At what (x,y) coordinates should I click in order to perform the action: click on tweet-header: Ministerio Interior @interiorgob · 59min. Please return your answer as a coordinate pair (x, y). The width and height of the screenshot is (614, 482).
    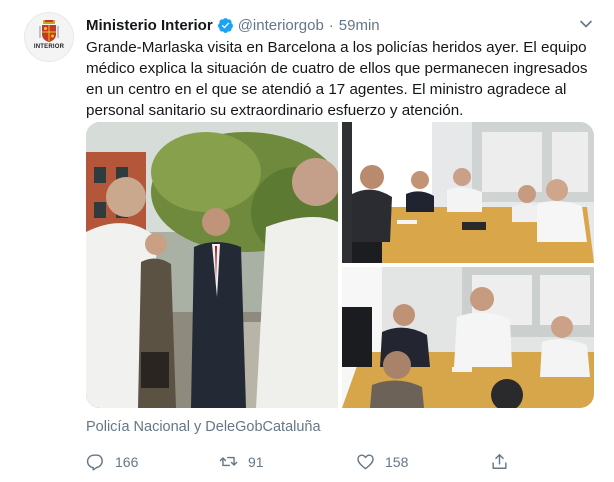
    Looking at the image, I should click on (233, 25).